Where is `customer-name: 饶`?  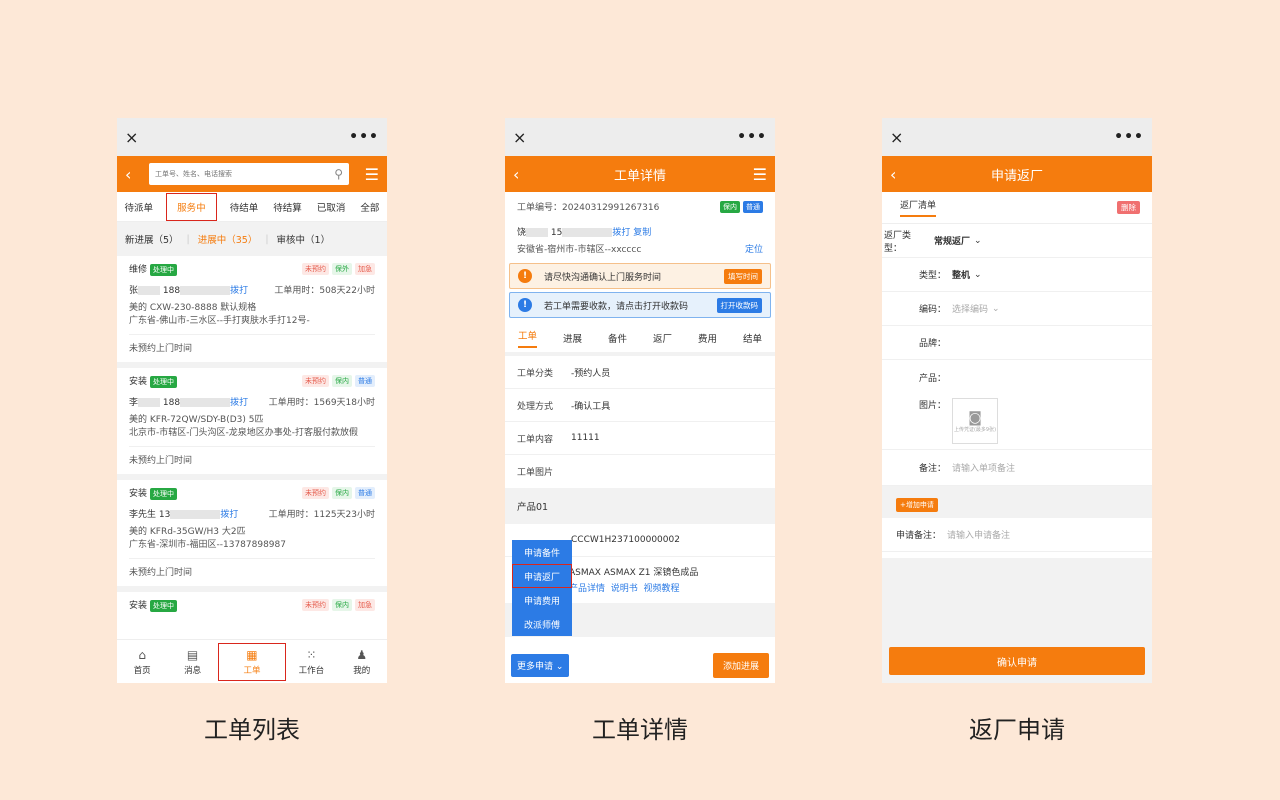
customer-name: 饶 is located at coordinates (522, 233).